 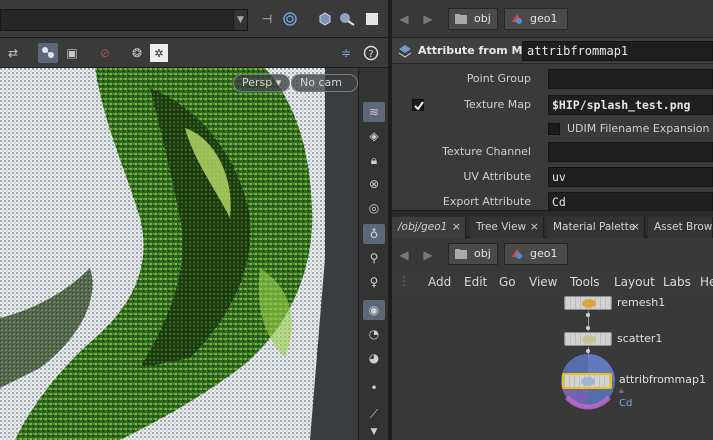 What do you see at coordinates (374, 358) in the screenshot?
I see `visibility-icon: ◕` at bounding box center [374, 358].